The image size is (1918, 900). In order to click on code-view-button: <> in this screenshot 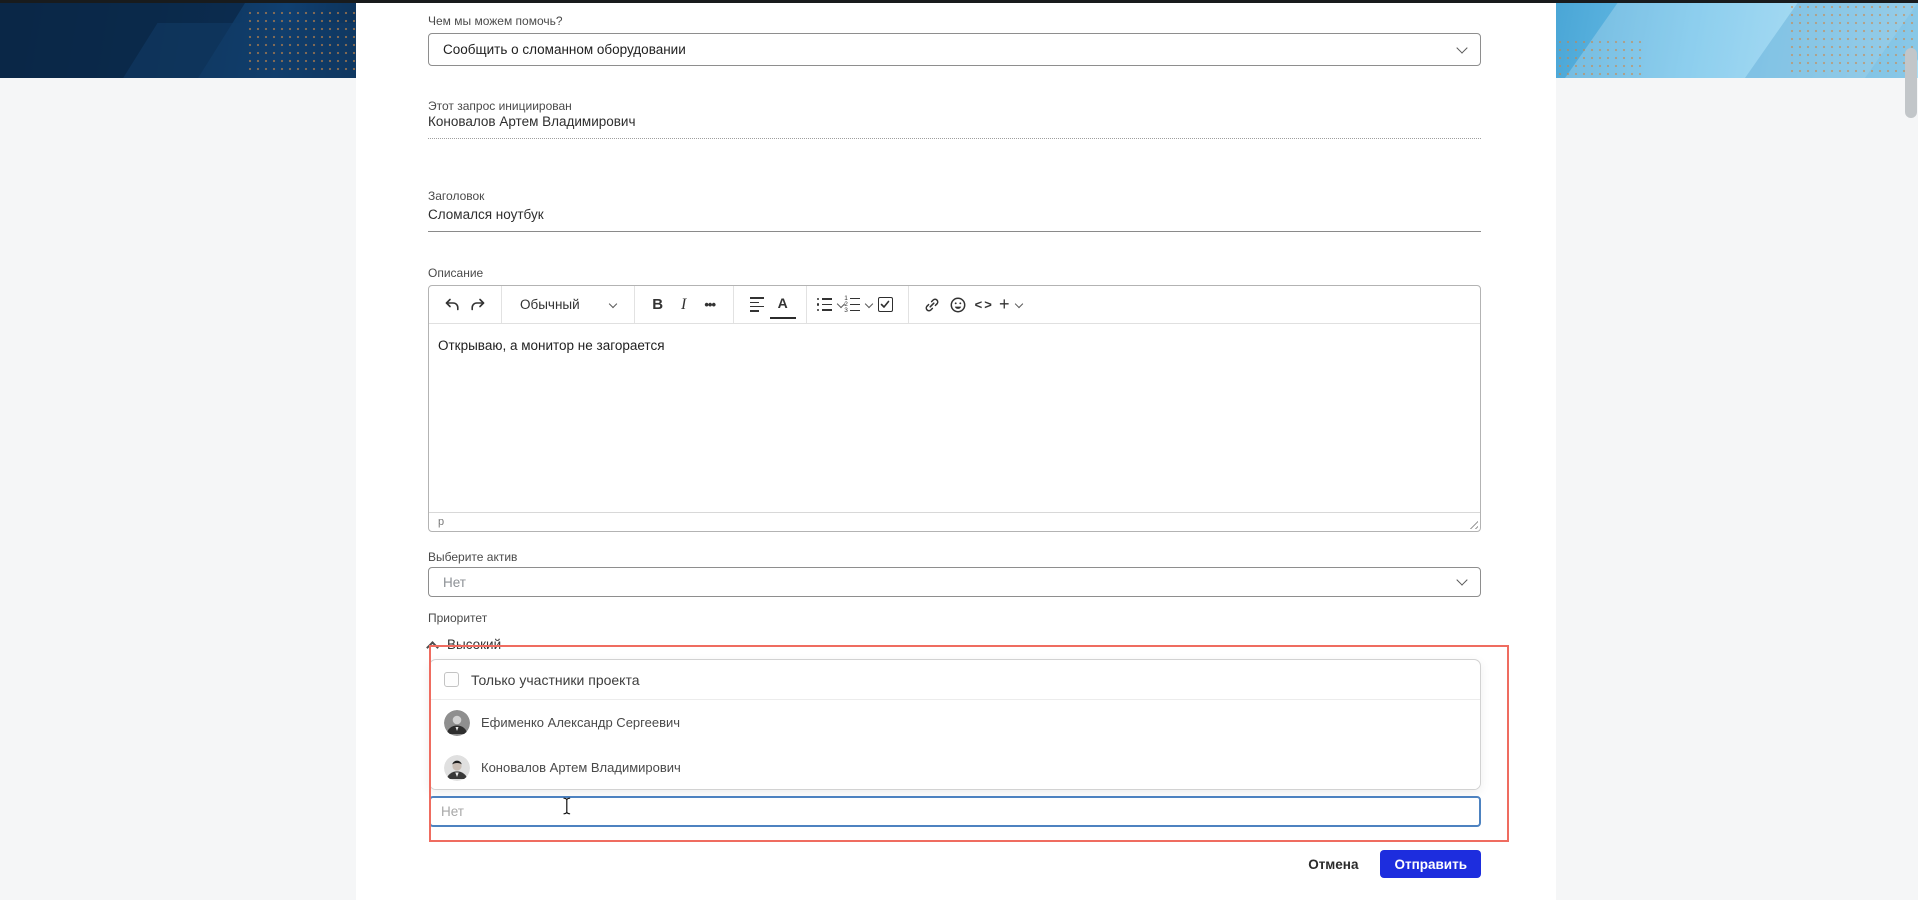, I will do `click(984, 305)`.